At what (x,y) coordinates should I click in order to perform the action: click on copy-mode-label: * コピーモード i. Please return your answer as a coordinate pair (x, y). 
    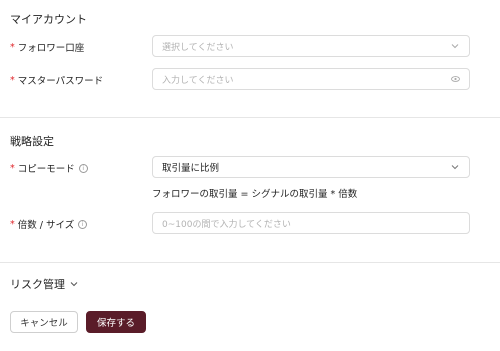
    Looking at the image, I should click on (49, 168).